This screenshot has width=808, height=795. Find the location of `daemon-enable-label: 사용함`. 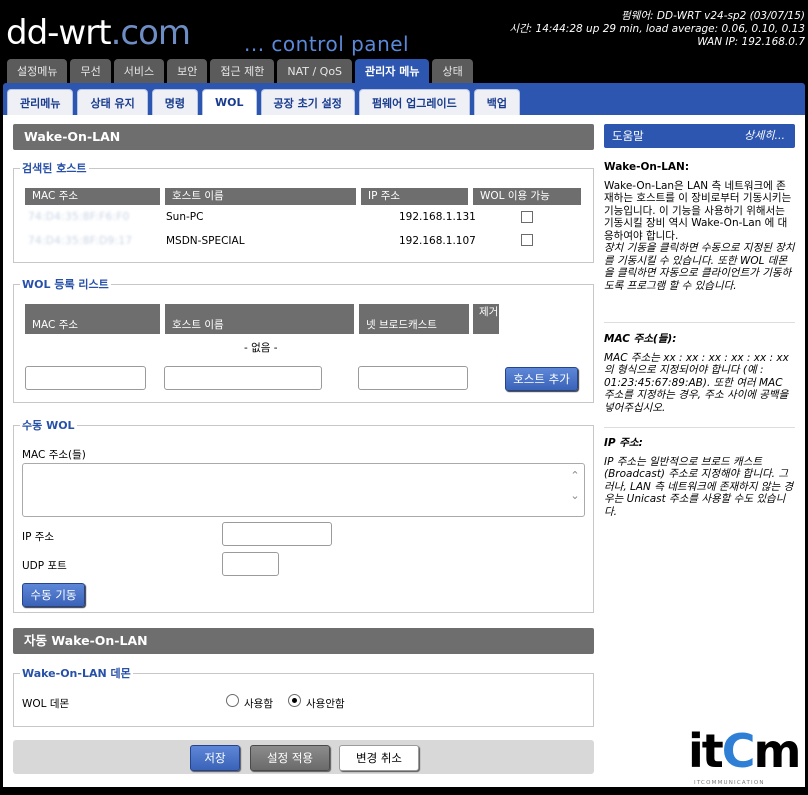

daemon-enable-label: 사용함 is located at coordinates (258, 704).